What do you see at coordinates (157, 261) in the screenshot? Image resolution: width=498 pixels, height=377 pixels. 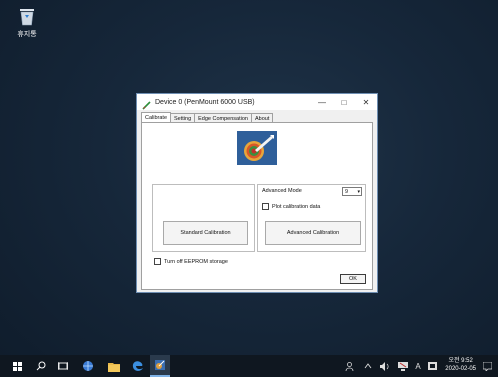 I see `eeprom-checkbox` at bounding box center [157, 261].